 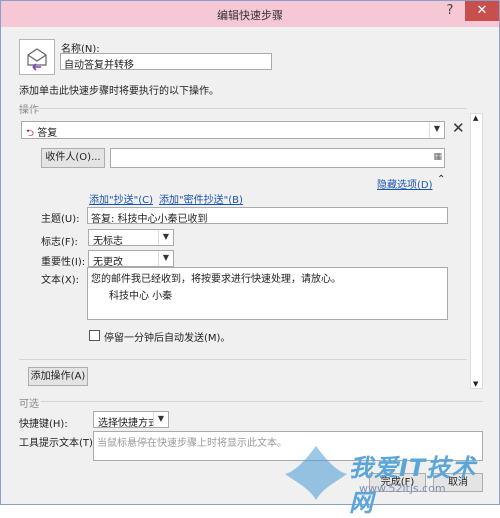 I want to click on actions-divider, so click(x=243, y=108).